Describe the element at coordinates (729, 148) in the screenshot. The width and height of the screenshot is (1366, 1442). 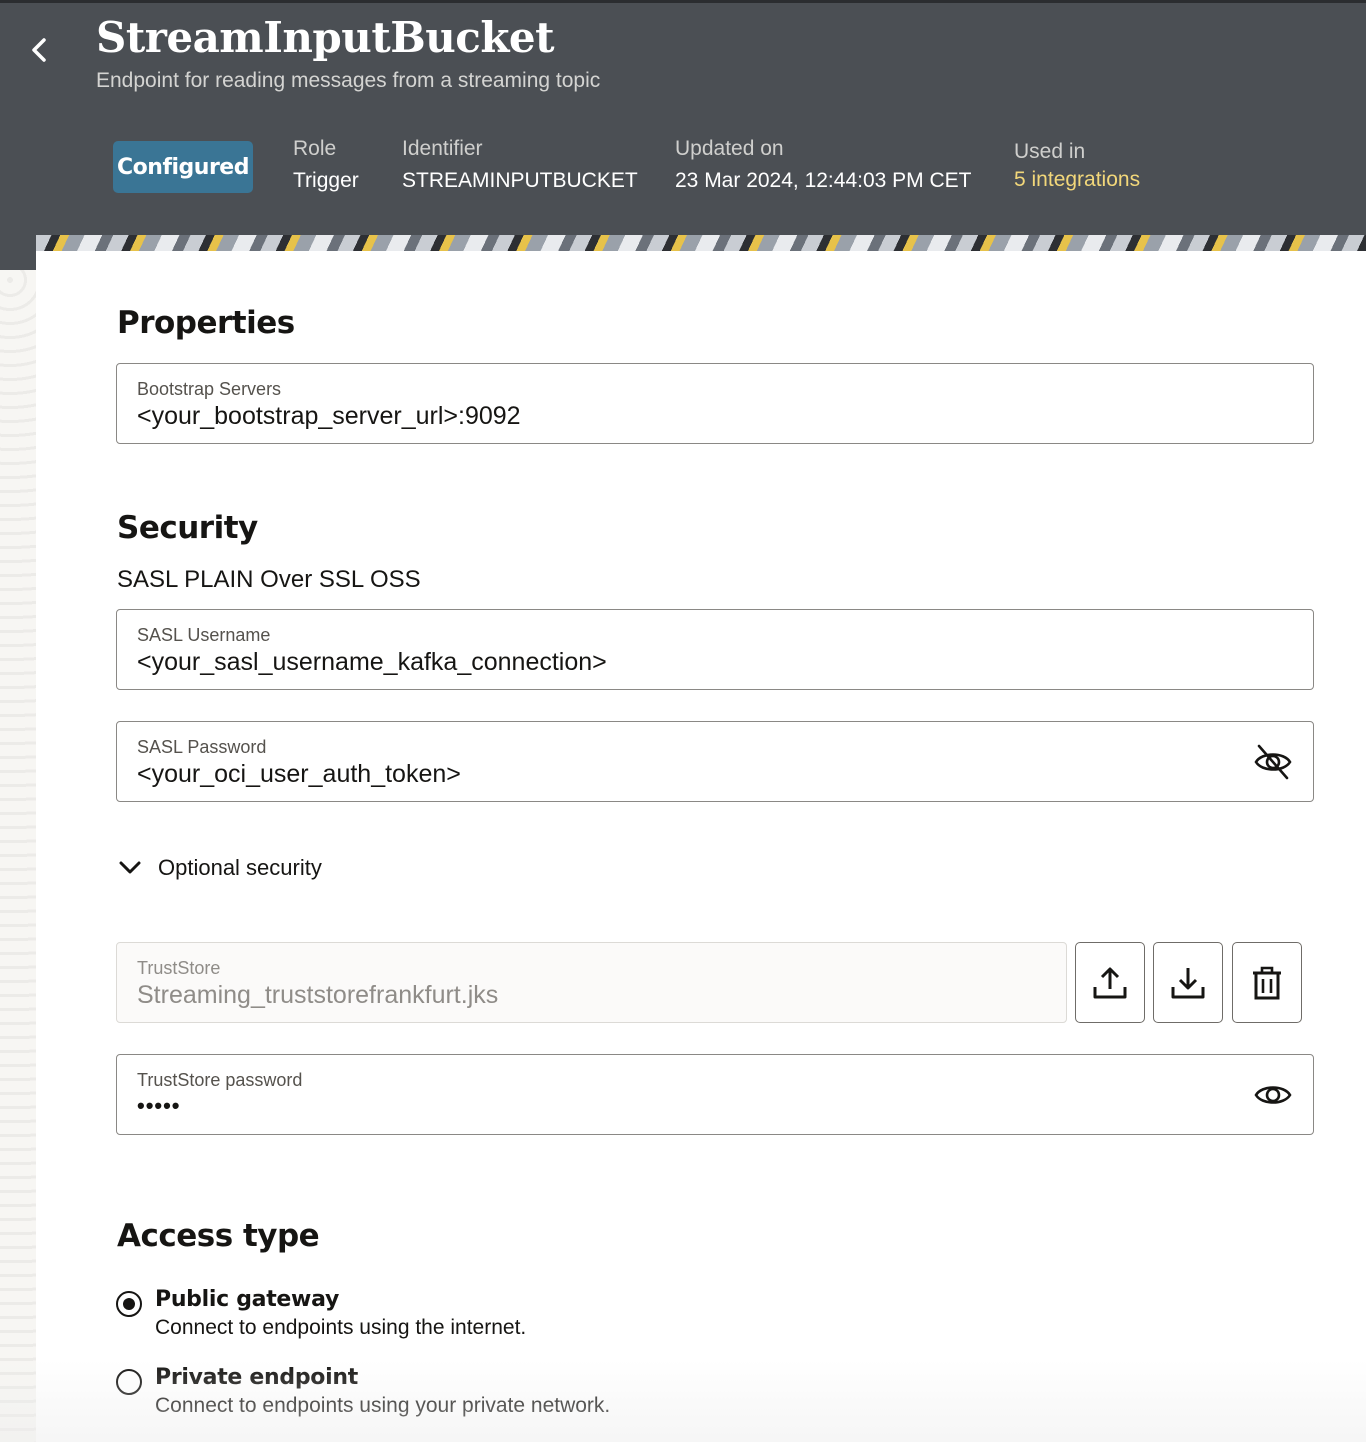
I see `updated-label: Updated on` at that location.